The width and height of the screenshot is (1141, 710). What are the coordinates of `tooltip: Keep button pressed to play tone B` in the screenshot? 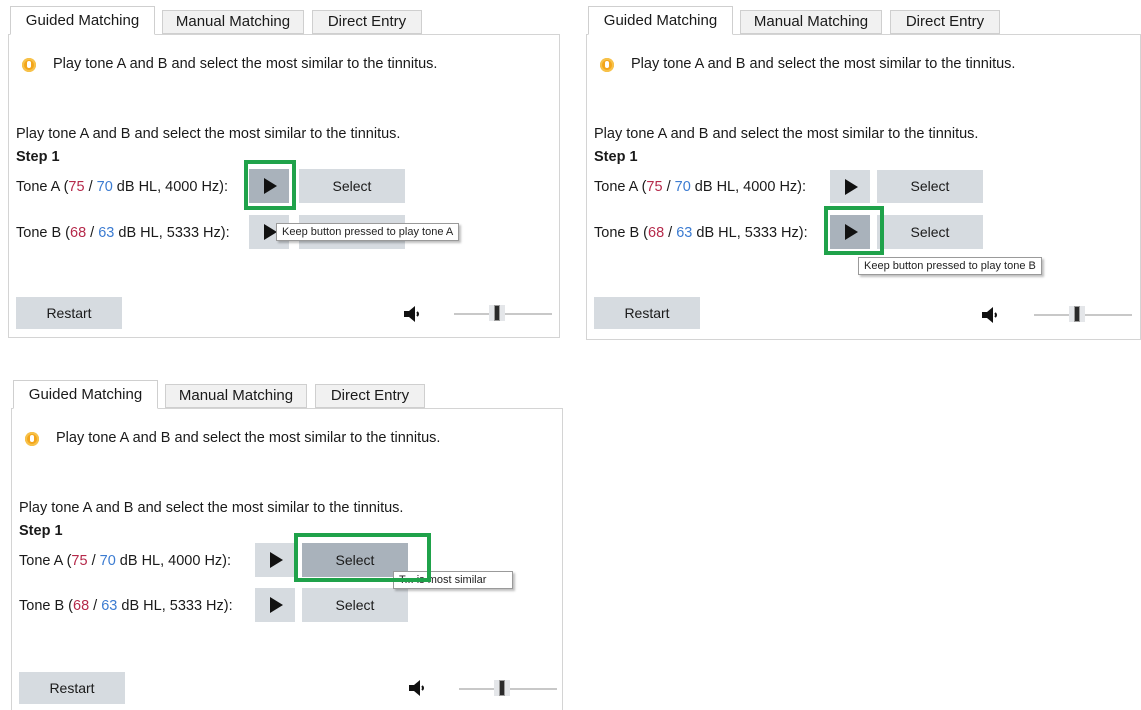 It's located at (950, 266).